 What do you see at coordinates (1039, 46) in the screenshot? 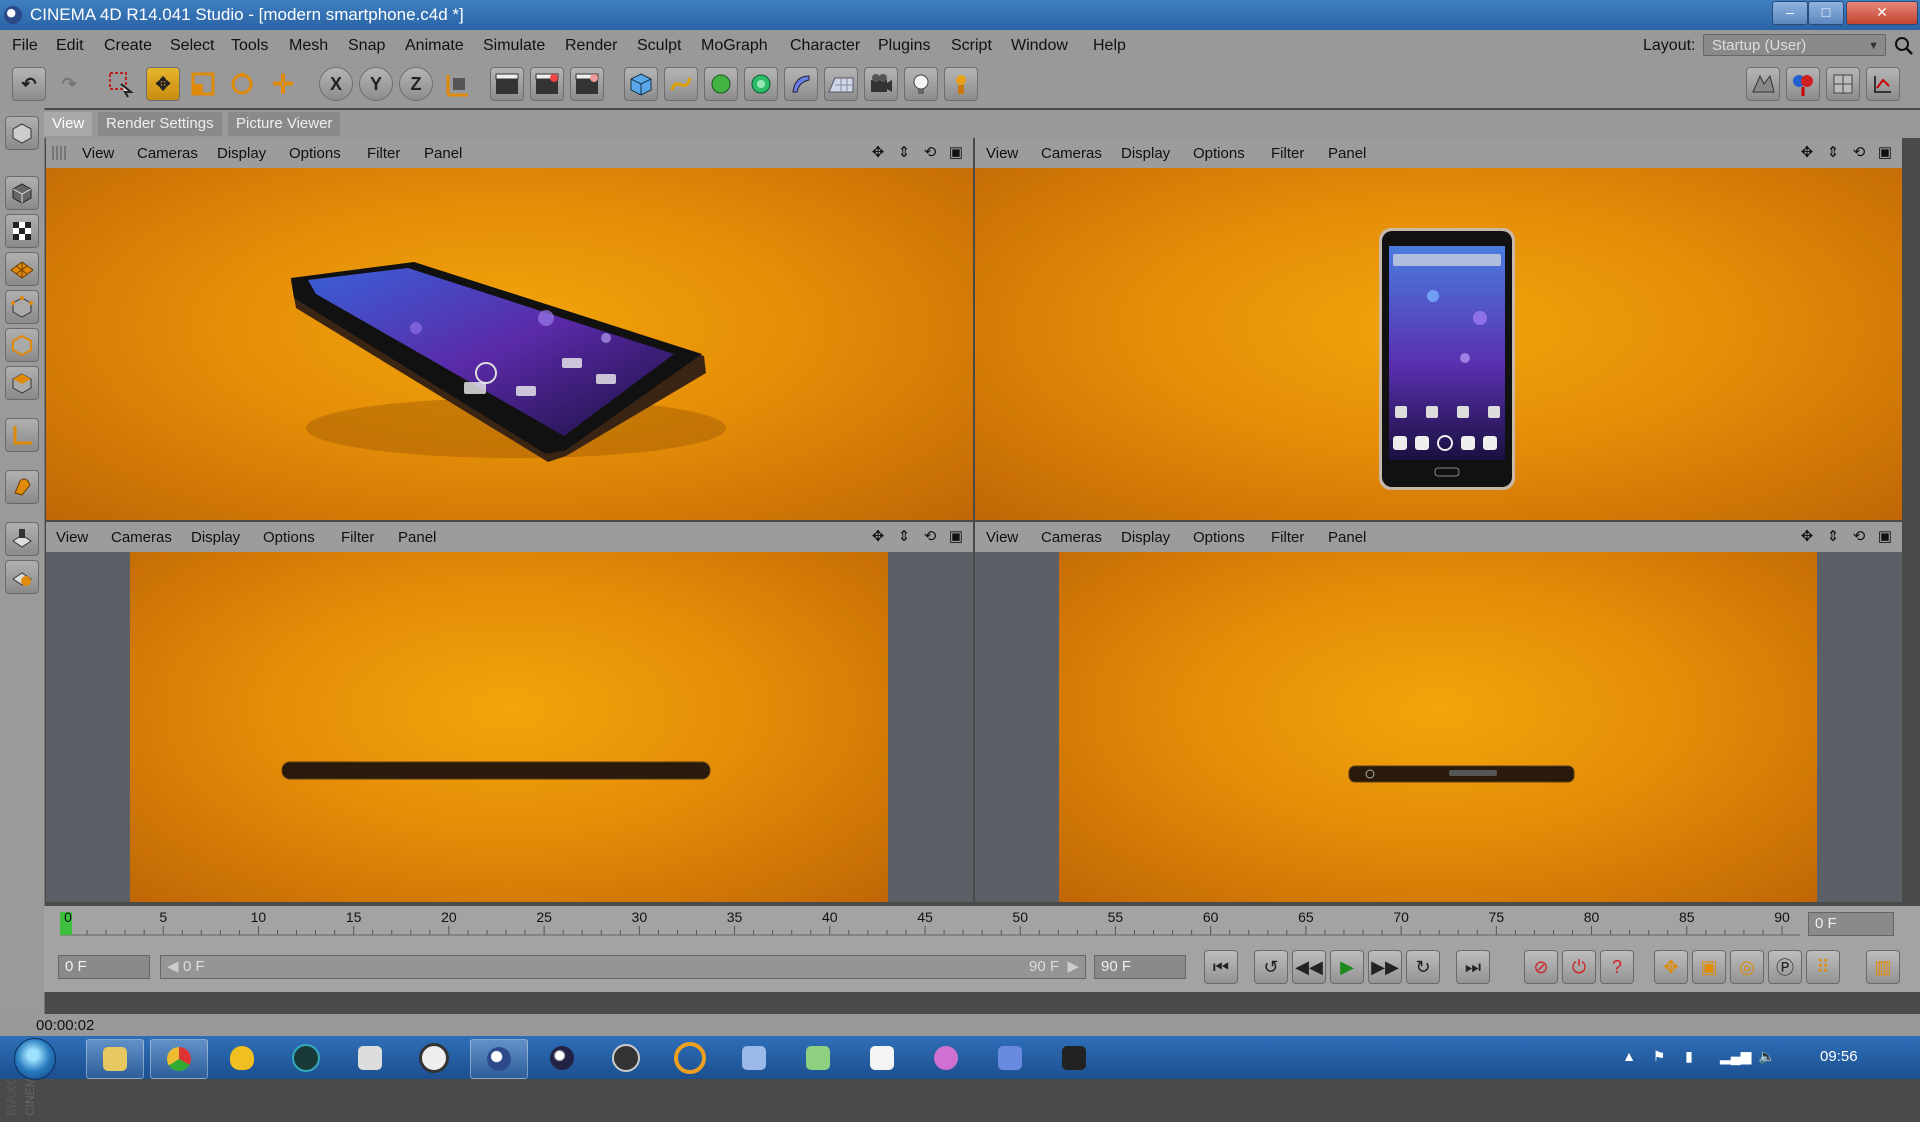
I see `menu-window: Window` at bounding box center [1039, 46].